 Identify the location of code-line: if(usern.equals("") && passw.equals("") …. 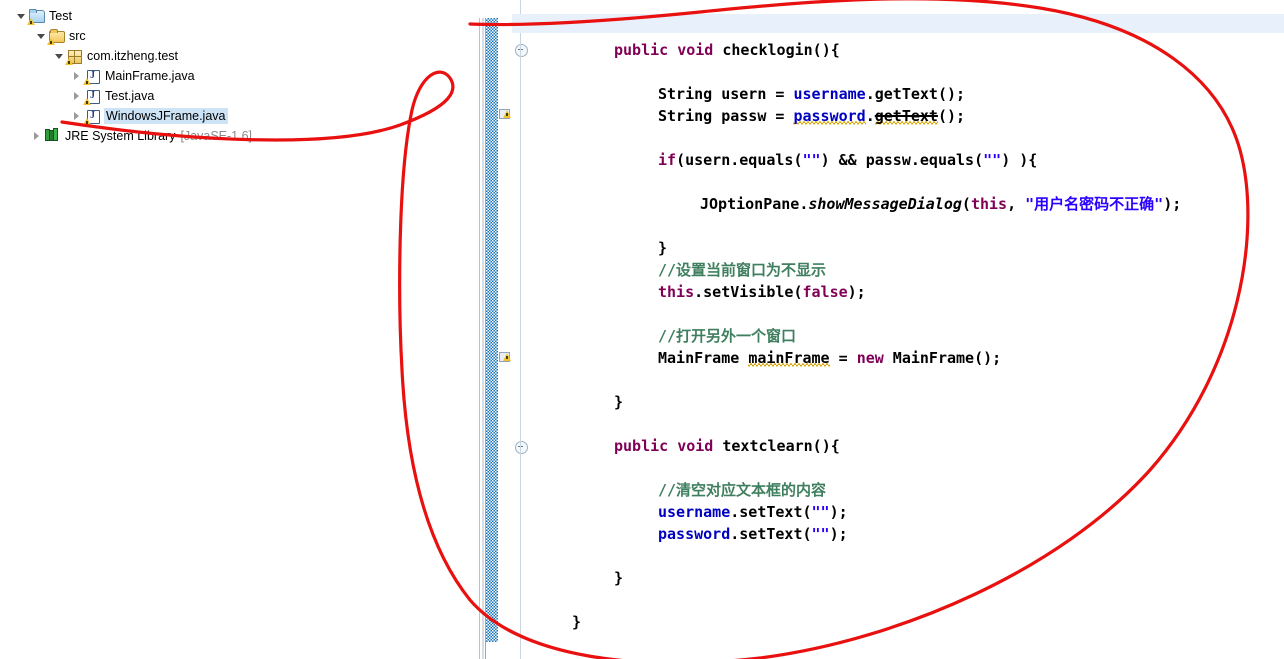
(847, 160).